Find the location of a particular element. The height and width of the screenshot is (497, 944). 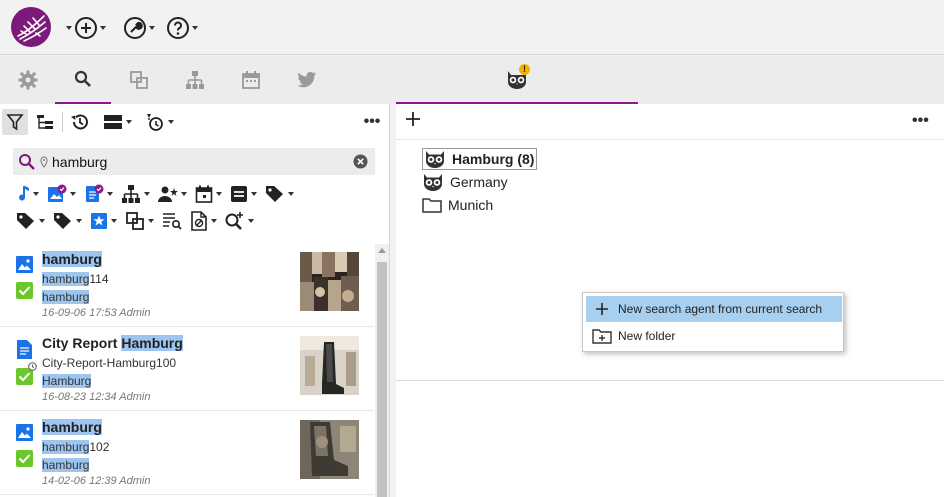

menu-item-label: New folder is located at coordinates (647, 336).